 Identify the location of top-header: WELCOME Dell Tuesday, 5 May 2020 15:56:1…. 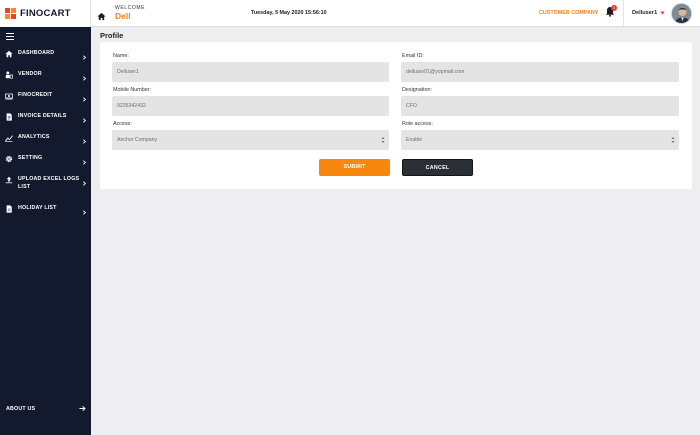
(395, 13).